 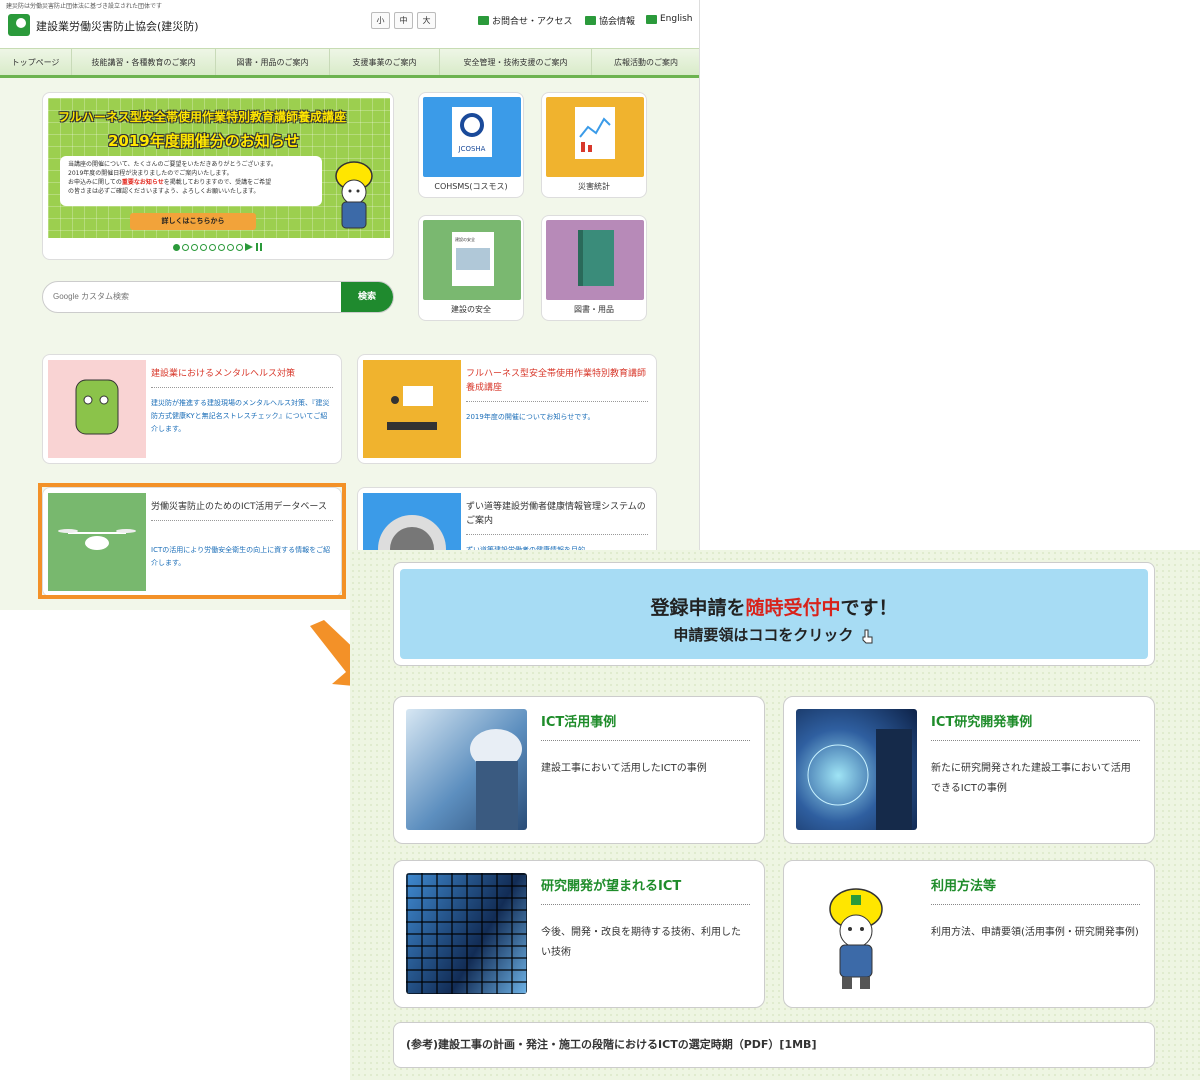 I want to click on icard-description: 建設工事において活用したICTの事例, so click(x=624, y=768).